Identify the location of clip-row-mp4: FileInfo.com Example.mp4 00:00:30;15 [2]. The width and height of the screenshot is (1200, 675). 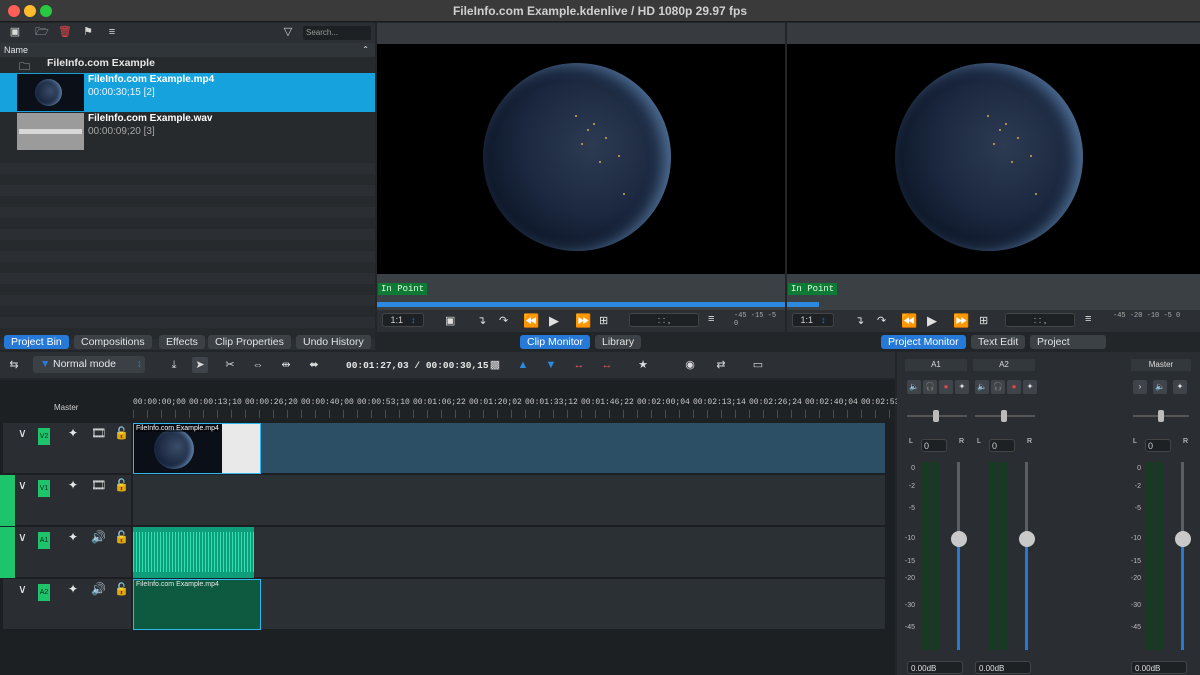
(187, 92).